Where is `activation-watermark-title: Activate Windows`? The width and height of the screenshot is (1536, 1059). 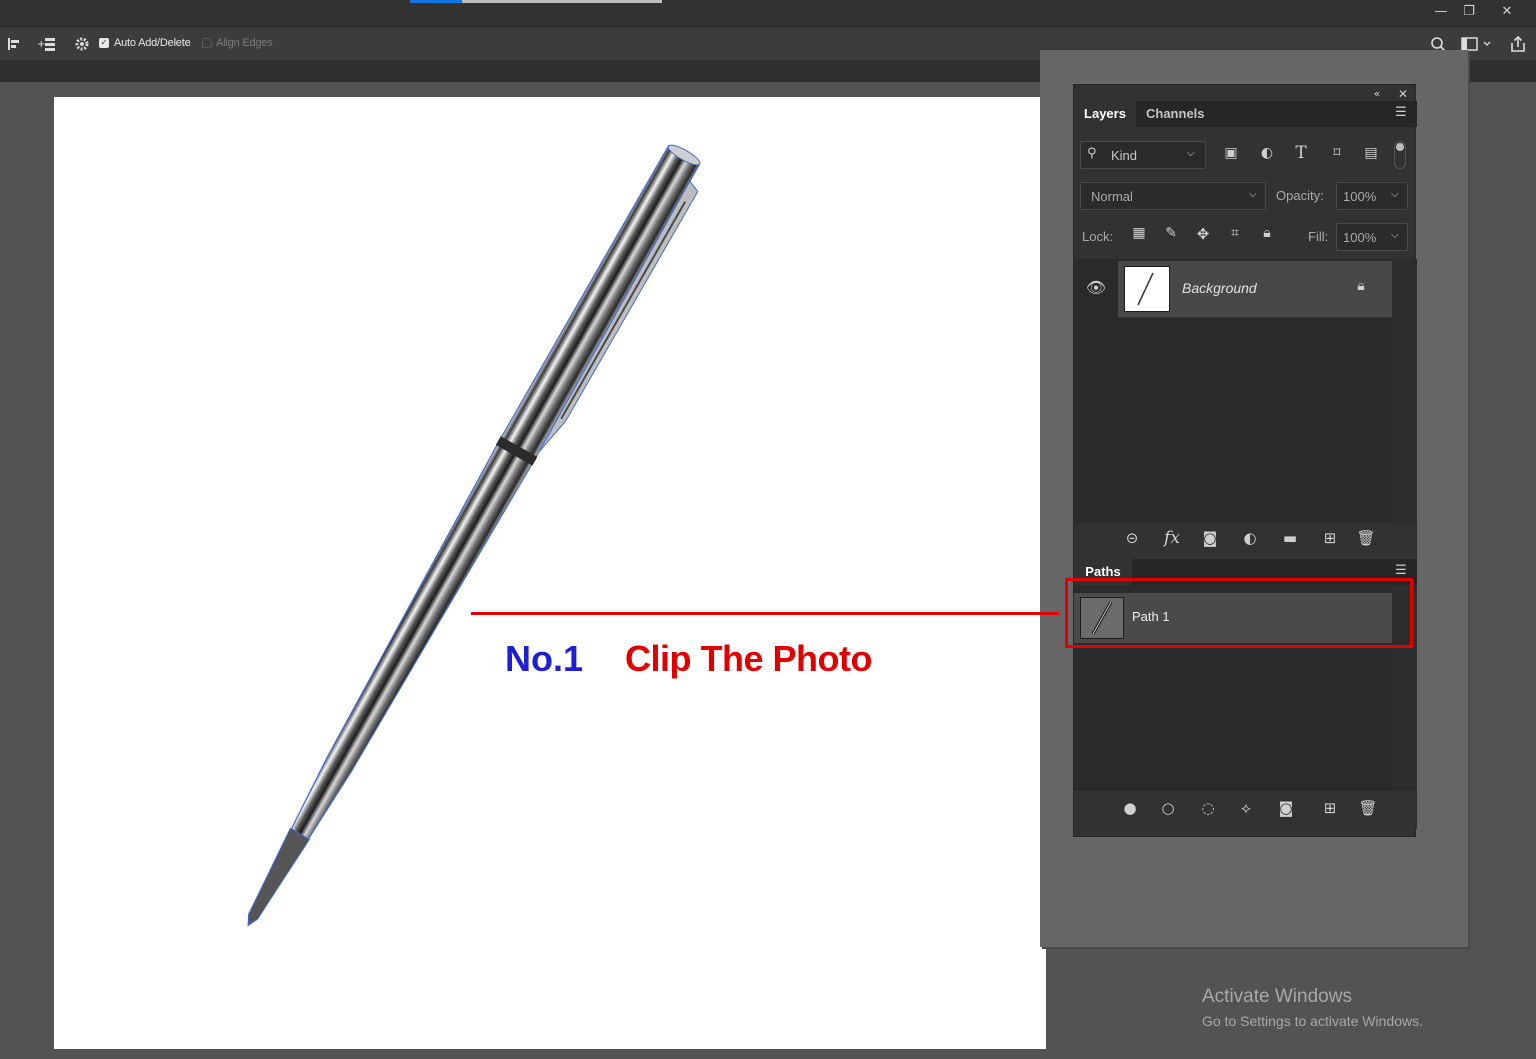
activation-watermark-title: Activate Windows is located at coordinates (1277, 996).